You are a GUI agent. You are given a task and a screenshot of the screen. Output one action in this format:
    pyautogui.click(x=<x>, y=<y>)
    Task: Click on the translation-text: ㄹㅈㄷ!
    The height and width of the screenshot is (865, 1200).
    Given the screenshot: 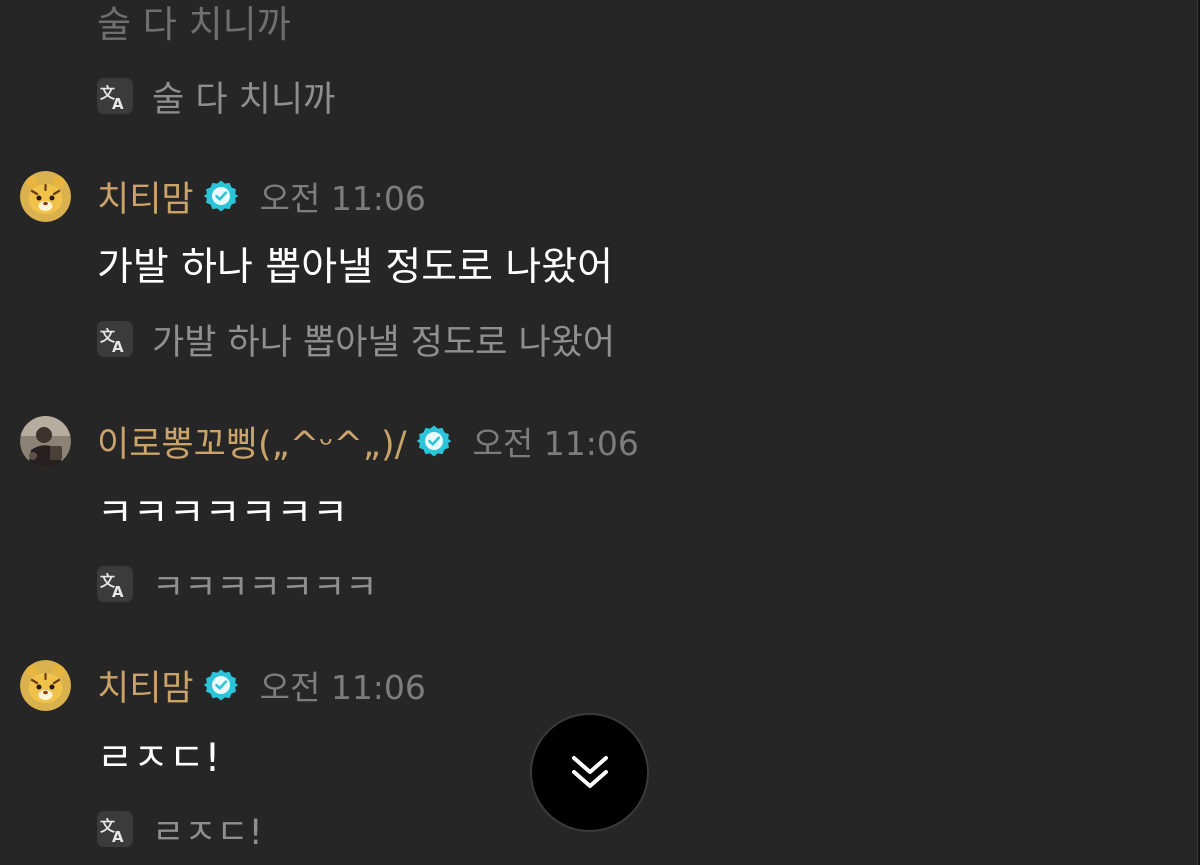 What is the action you would take?
    pyautogui.click(x=207, y=832)
    